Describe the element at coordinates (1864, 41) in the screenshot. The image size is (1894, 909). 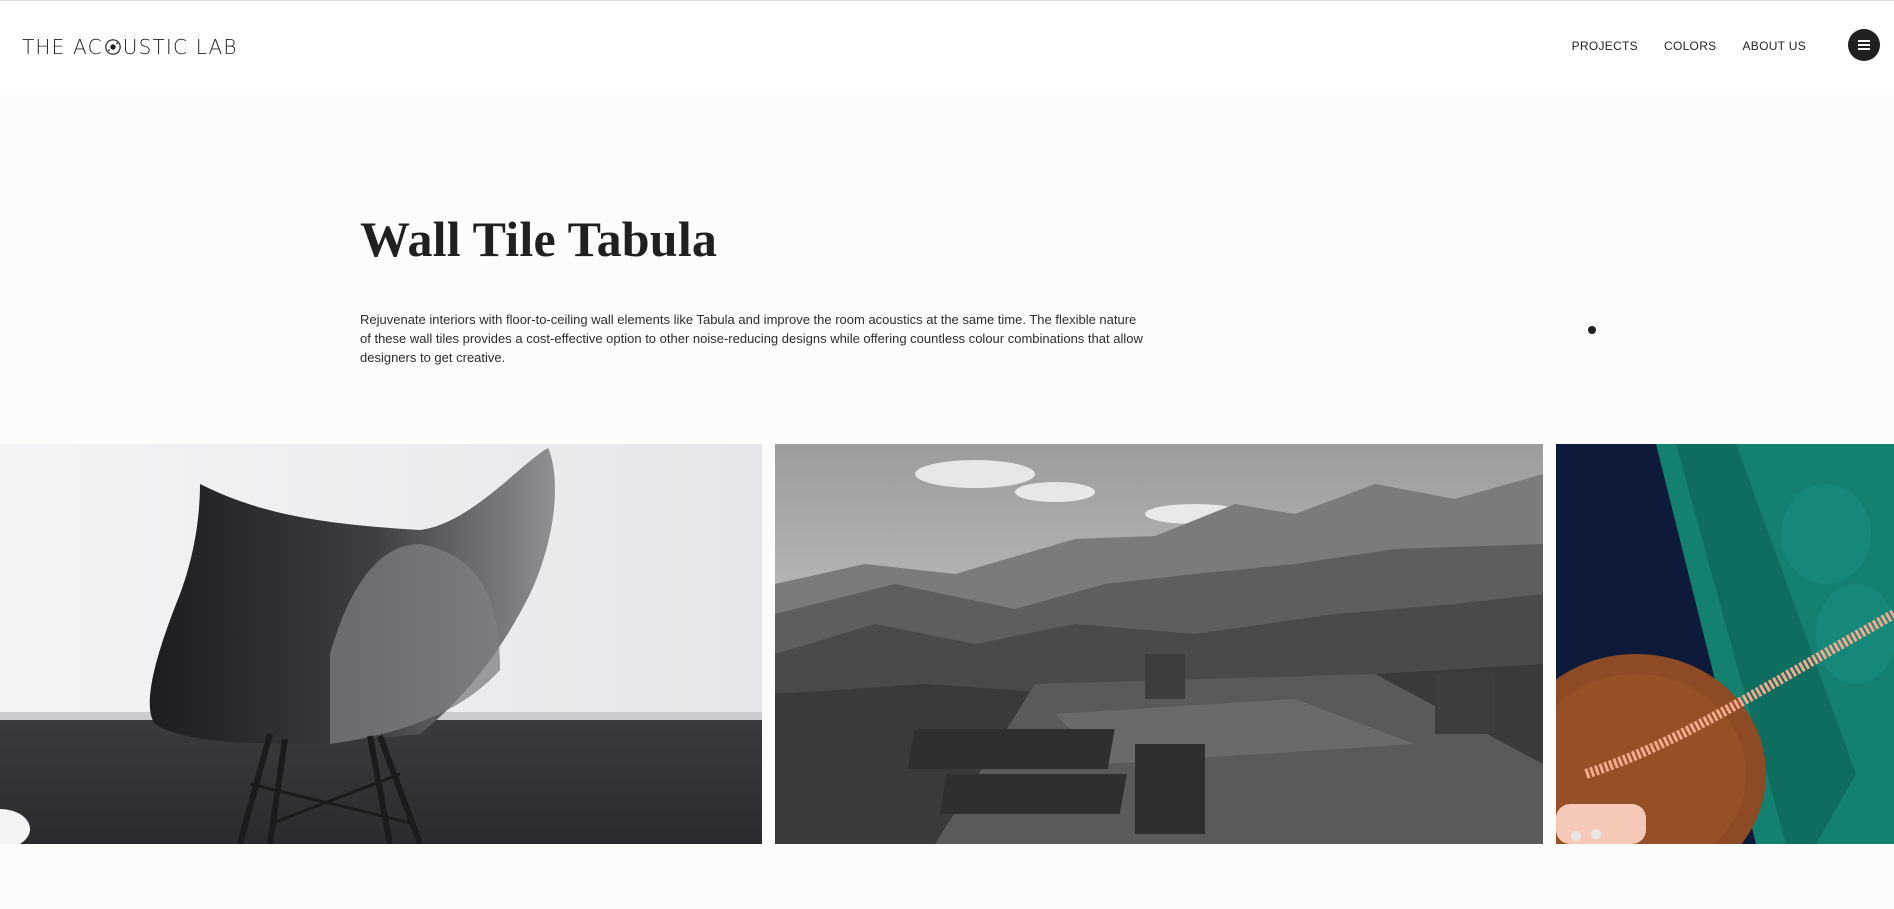
I see `hamburger-icon` at that location.